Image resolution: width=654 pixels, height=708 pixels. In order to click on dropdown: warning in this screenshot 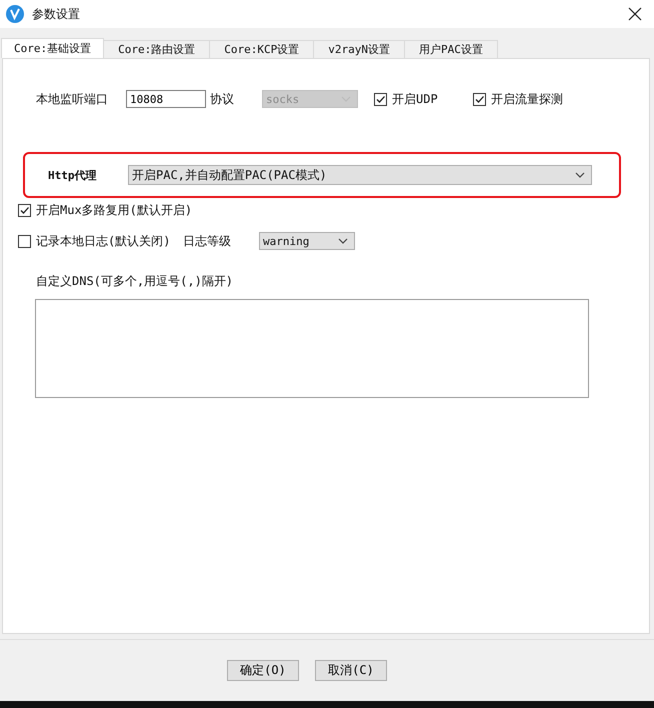, I will do `click(307, 241)`.